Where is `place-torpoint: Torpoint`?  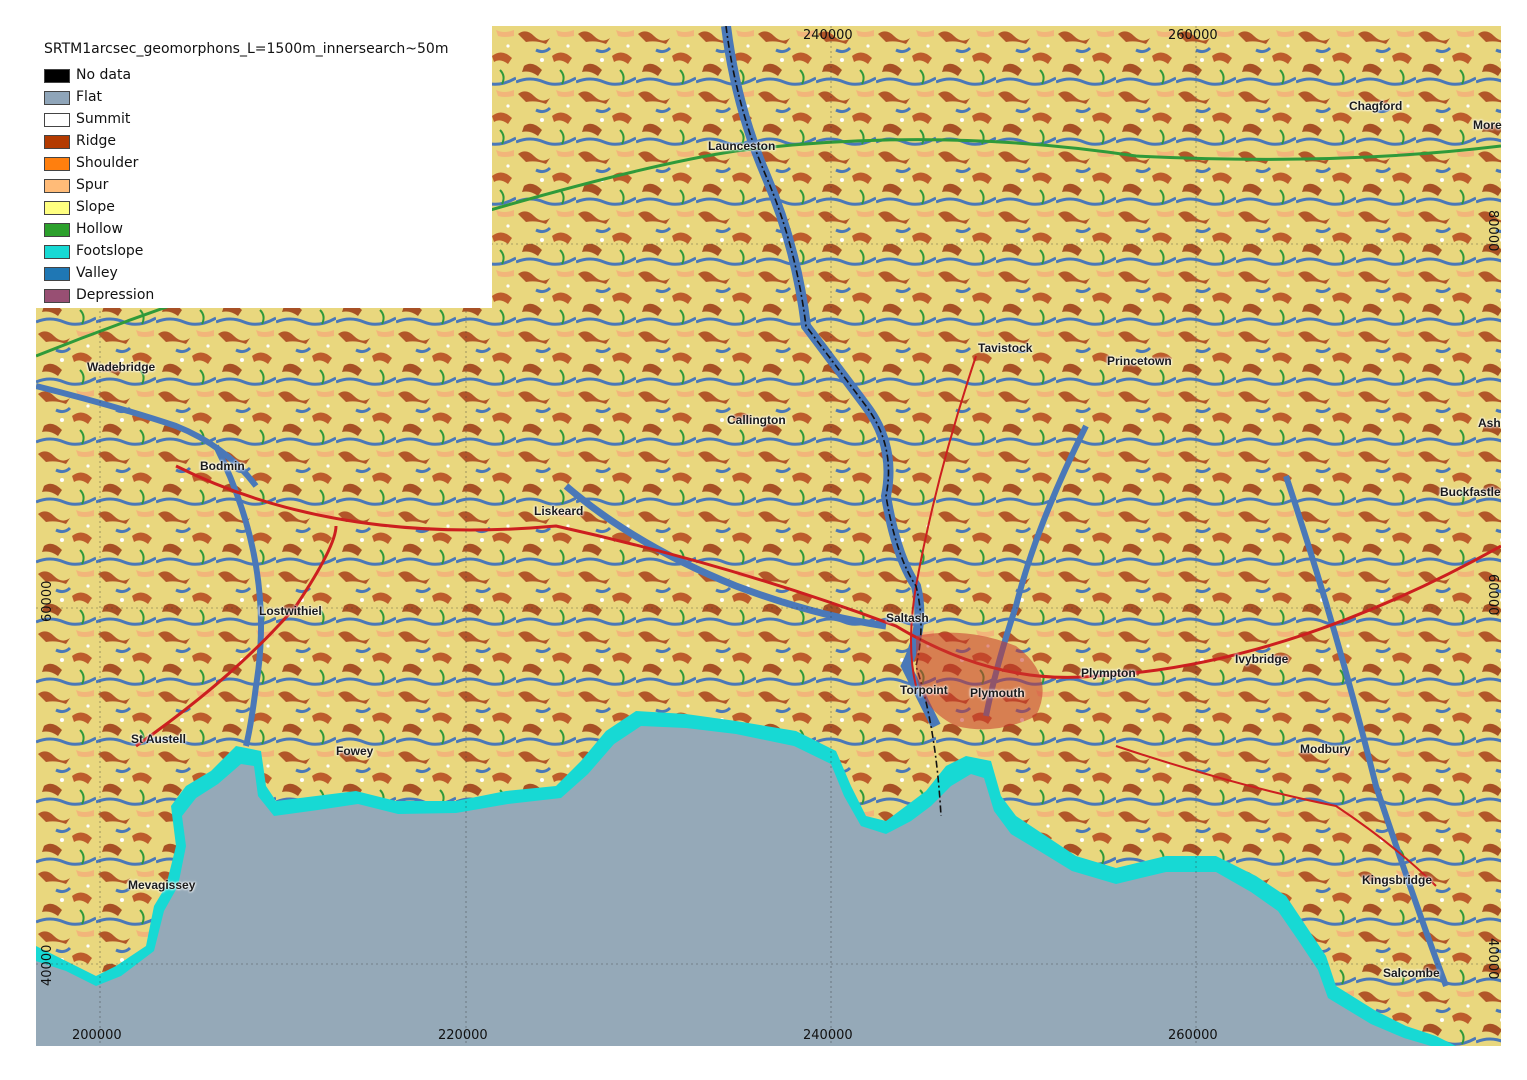
place-torpoint: Torpoint is located at coordinates (924, 690).